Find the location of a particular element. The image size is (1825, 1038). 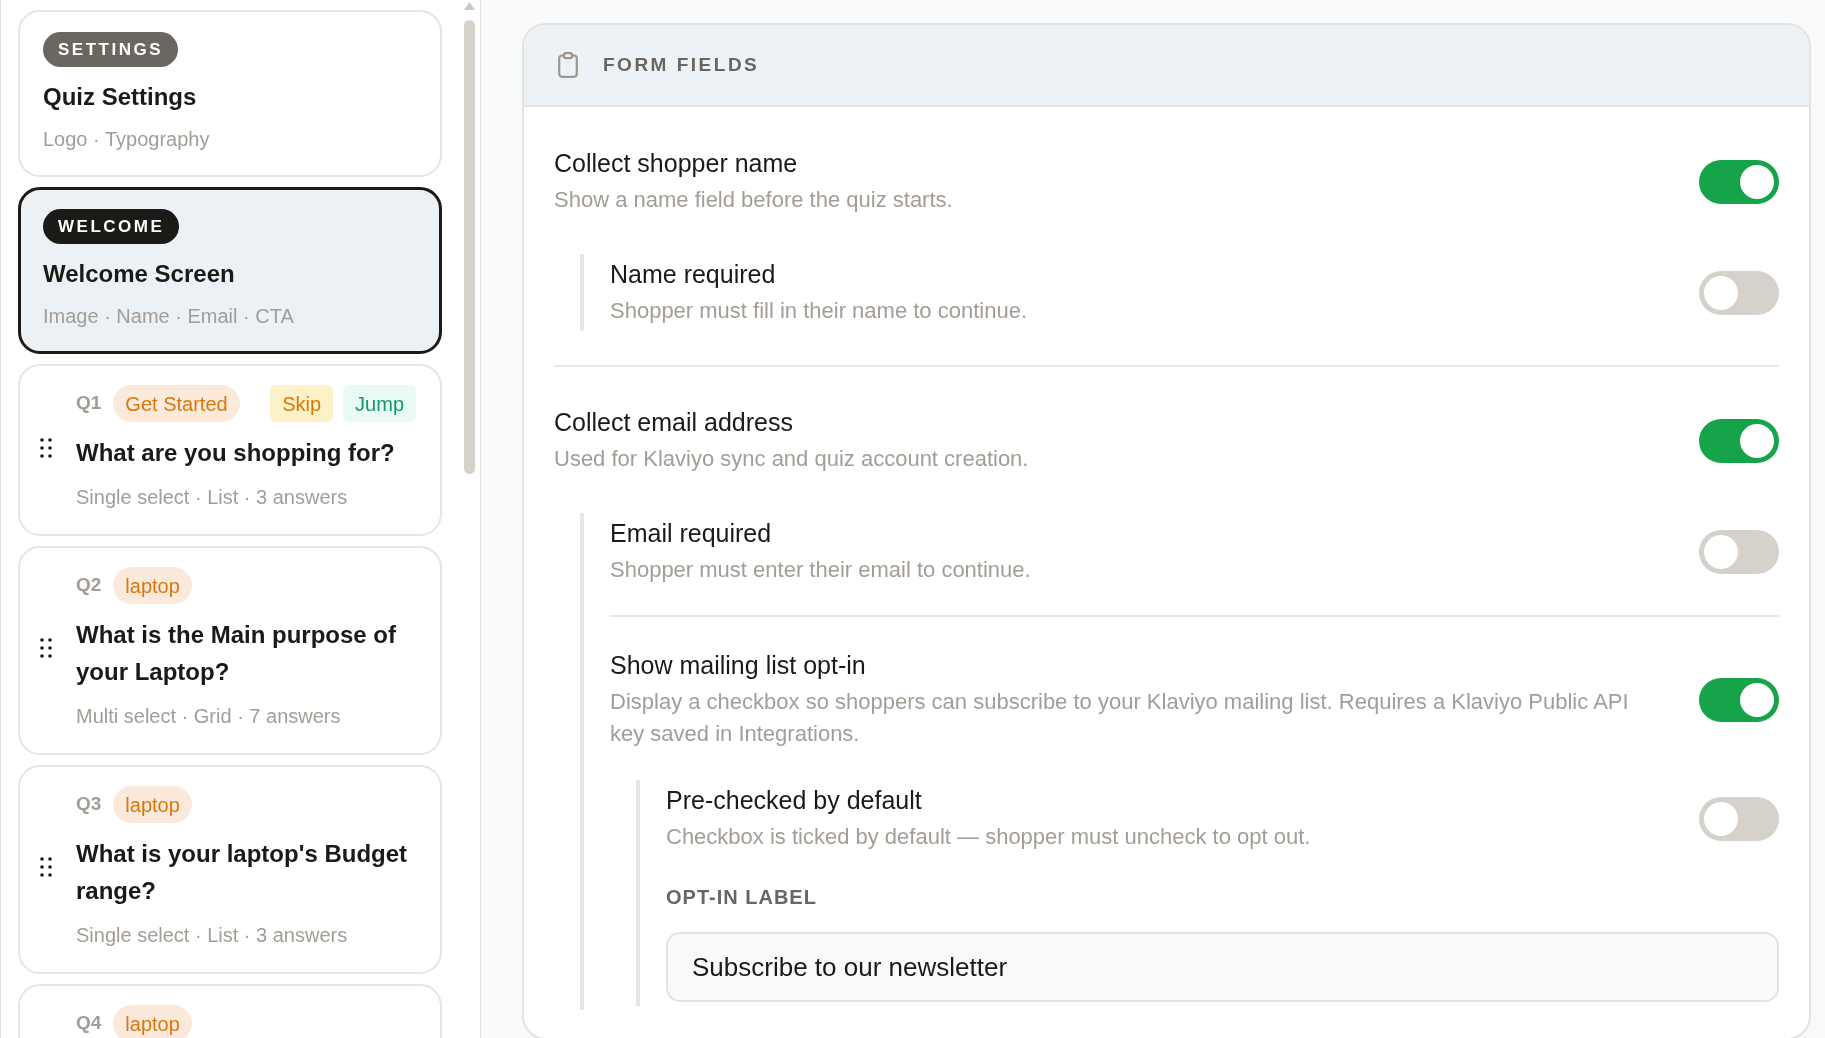

question-number: Q2 is located at coordinates (89, 585).